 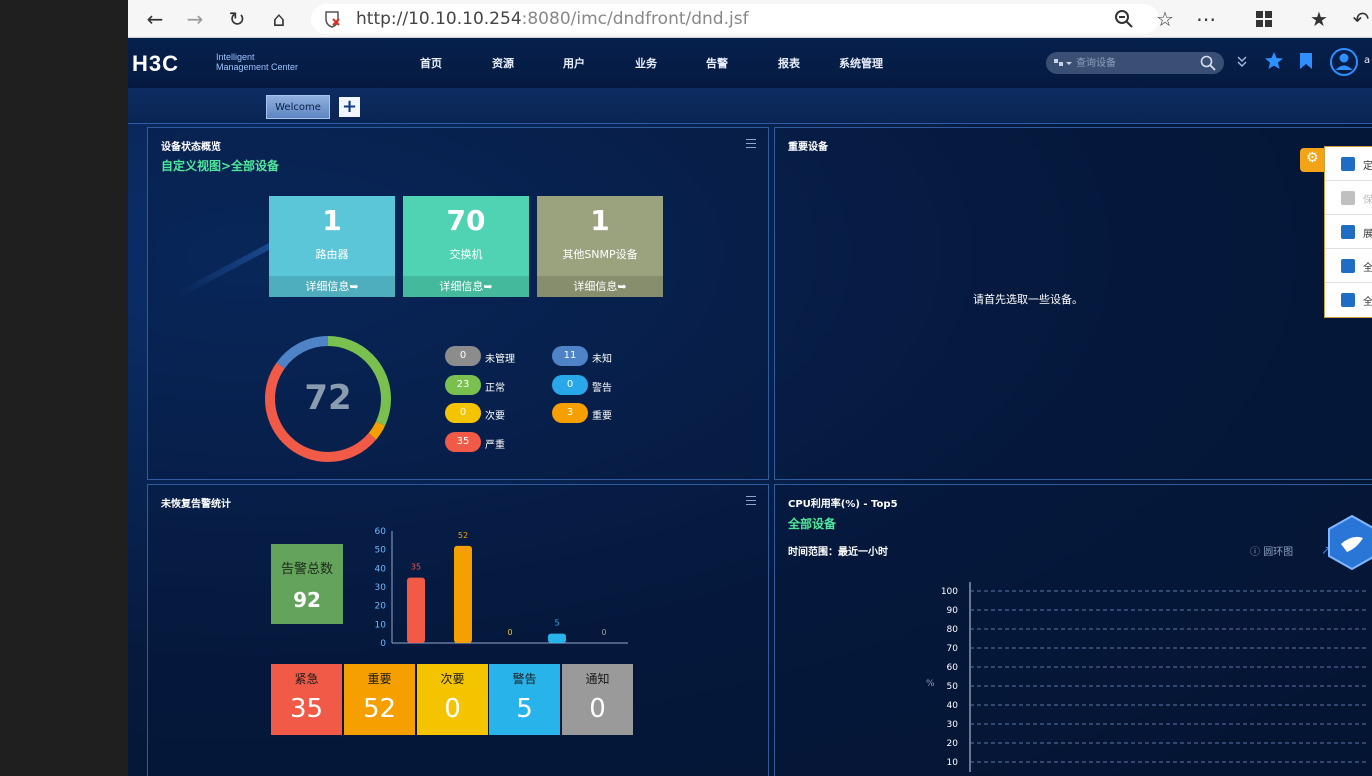 What do you see at coordinates (1278, 552) in the screenshot?
I see `ring-chart-label: 圆环图` at bounding box center [1278, 552].